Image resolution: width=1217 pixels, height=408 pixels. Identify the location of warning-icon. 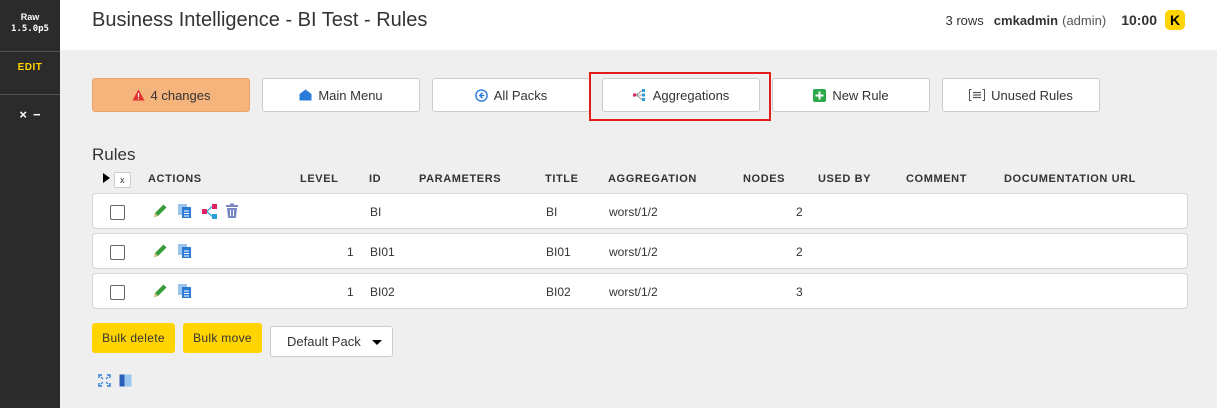
(138, 95).